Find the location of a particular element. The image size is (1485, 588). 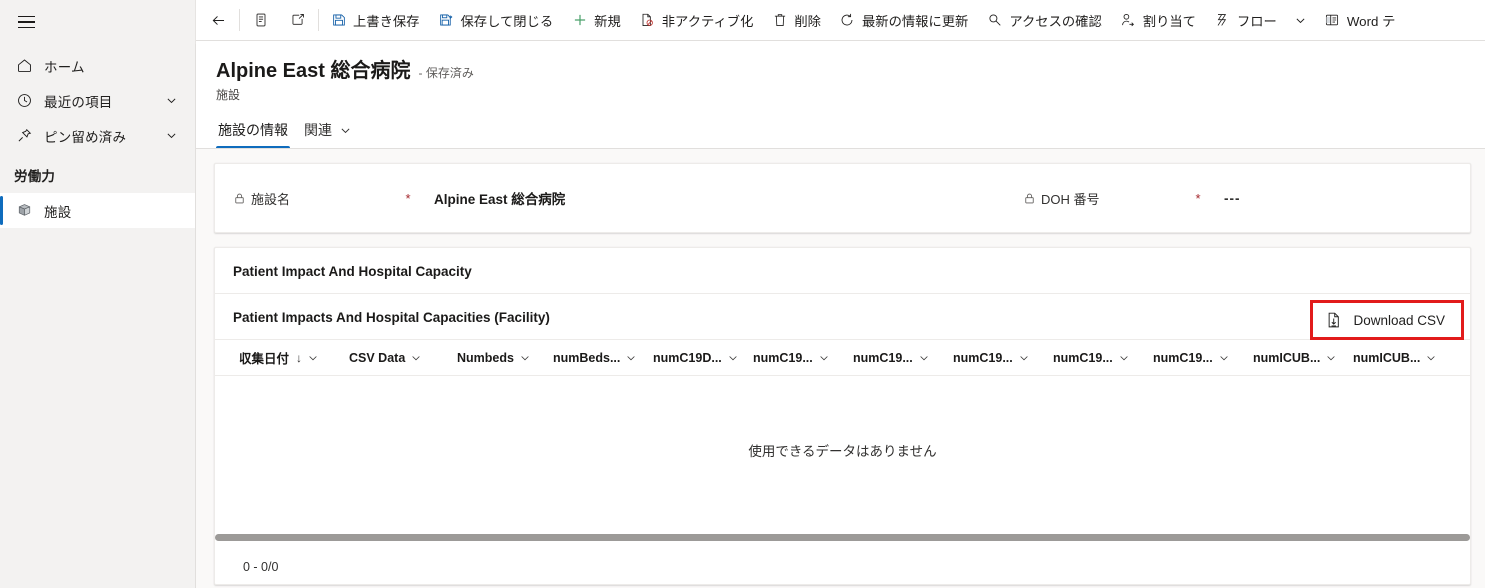

hamburger-menu-icon is located at coordinates (26, 22).